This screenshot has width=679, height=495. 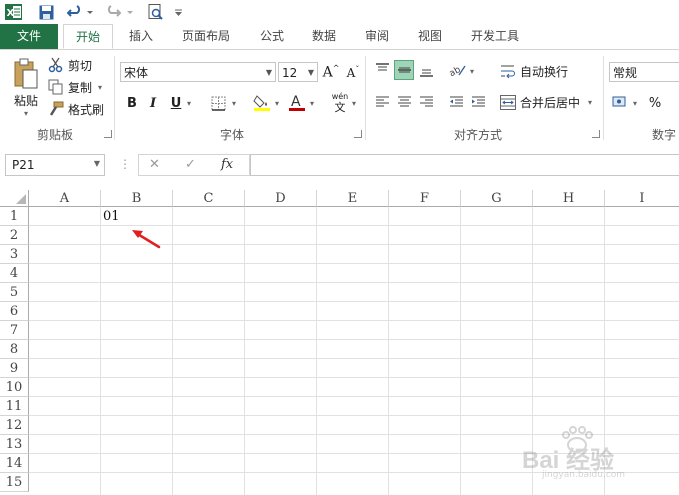 I want to click on top-align-button, so click(x=382, y=70).